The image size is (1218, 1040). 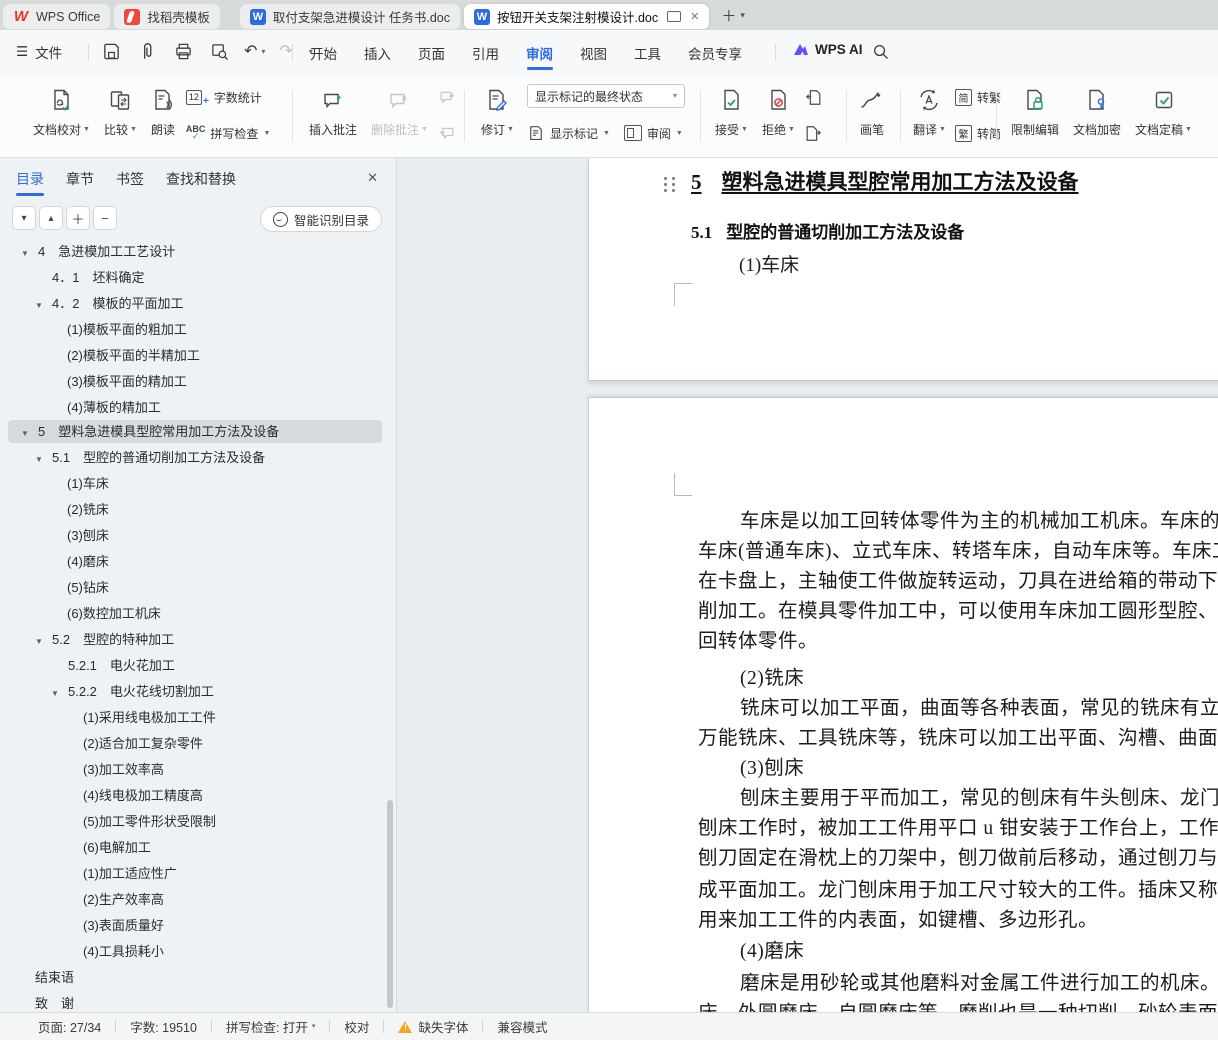 What do you see at coordinates (195, 873) in the screenshot?
I see `toc-item: (1)加工适应性广` at bounding box center [195, 873].